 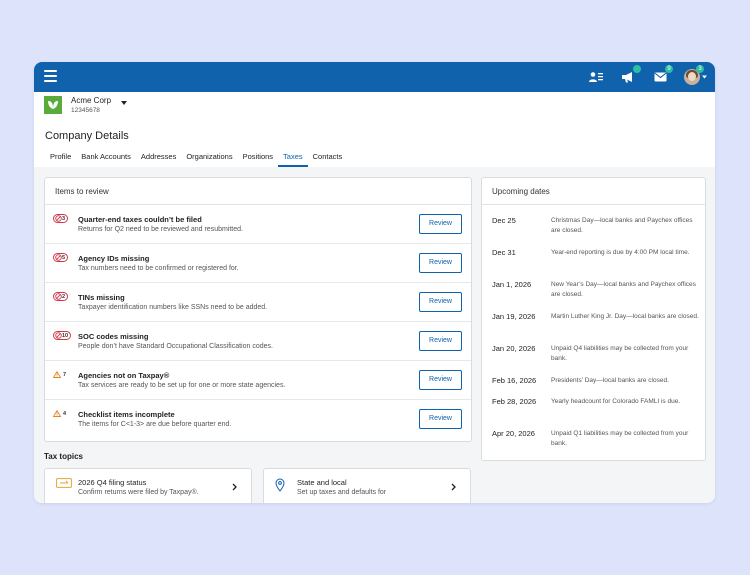 What do you see at coordinates (504, 252) in the screenshot?
I see `upcoming-date: Dec 31` at bounding box center [504, 252].